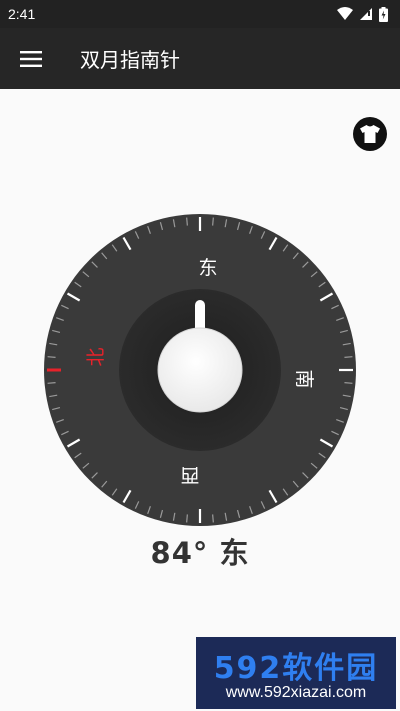 Image resolution: width=400 pixels, height=711 pixels. I want to click on app-bar: 双月指南针, so click(200, 58).